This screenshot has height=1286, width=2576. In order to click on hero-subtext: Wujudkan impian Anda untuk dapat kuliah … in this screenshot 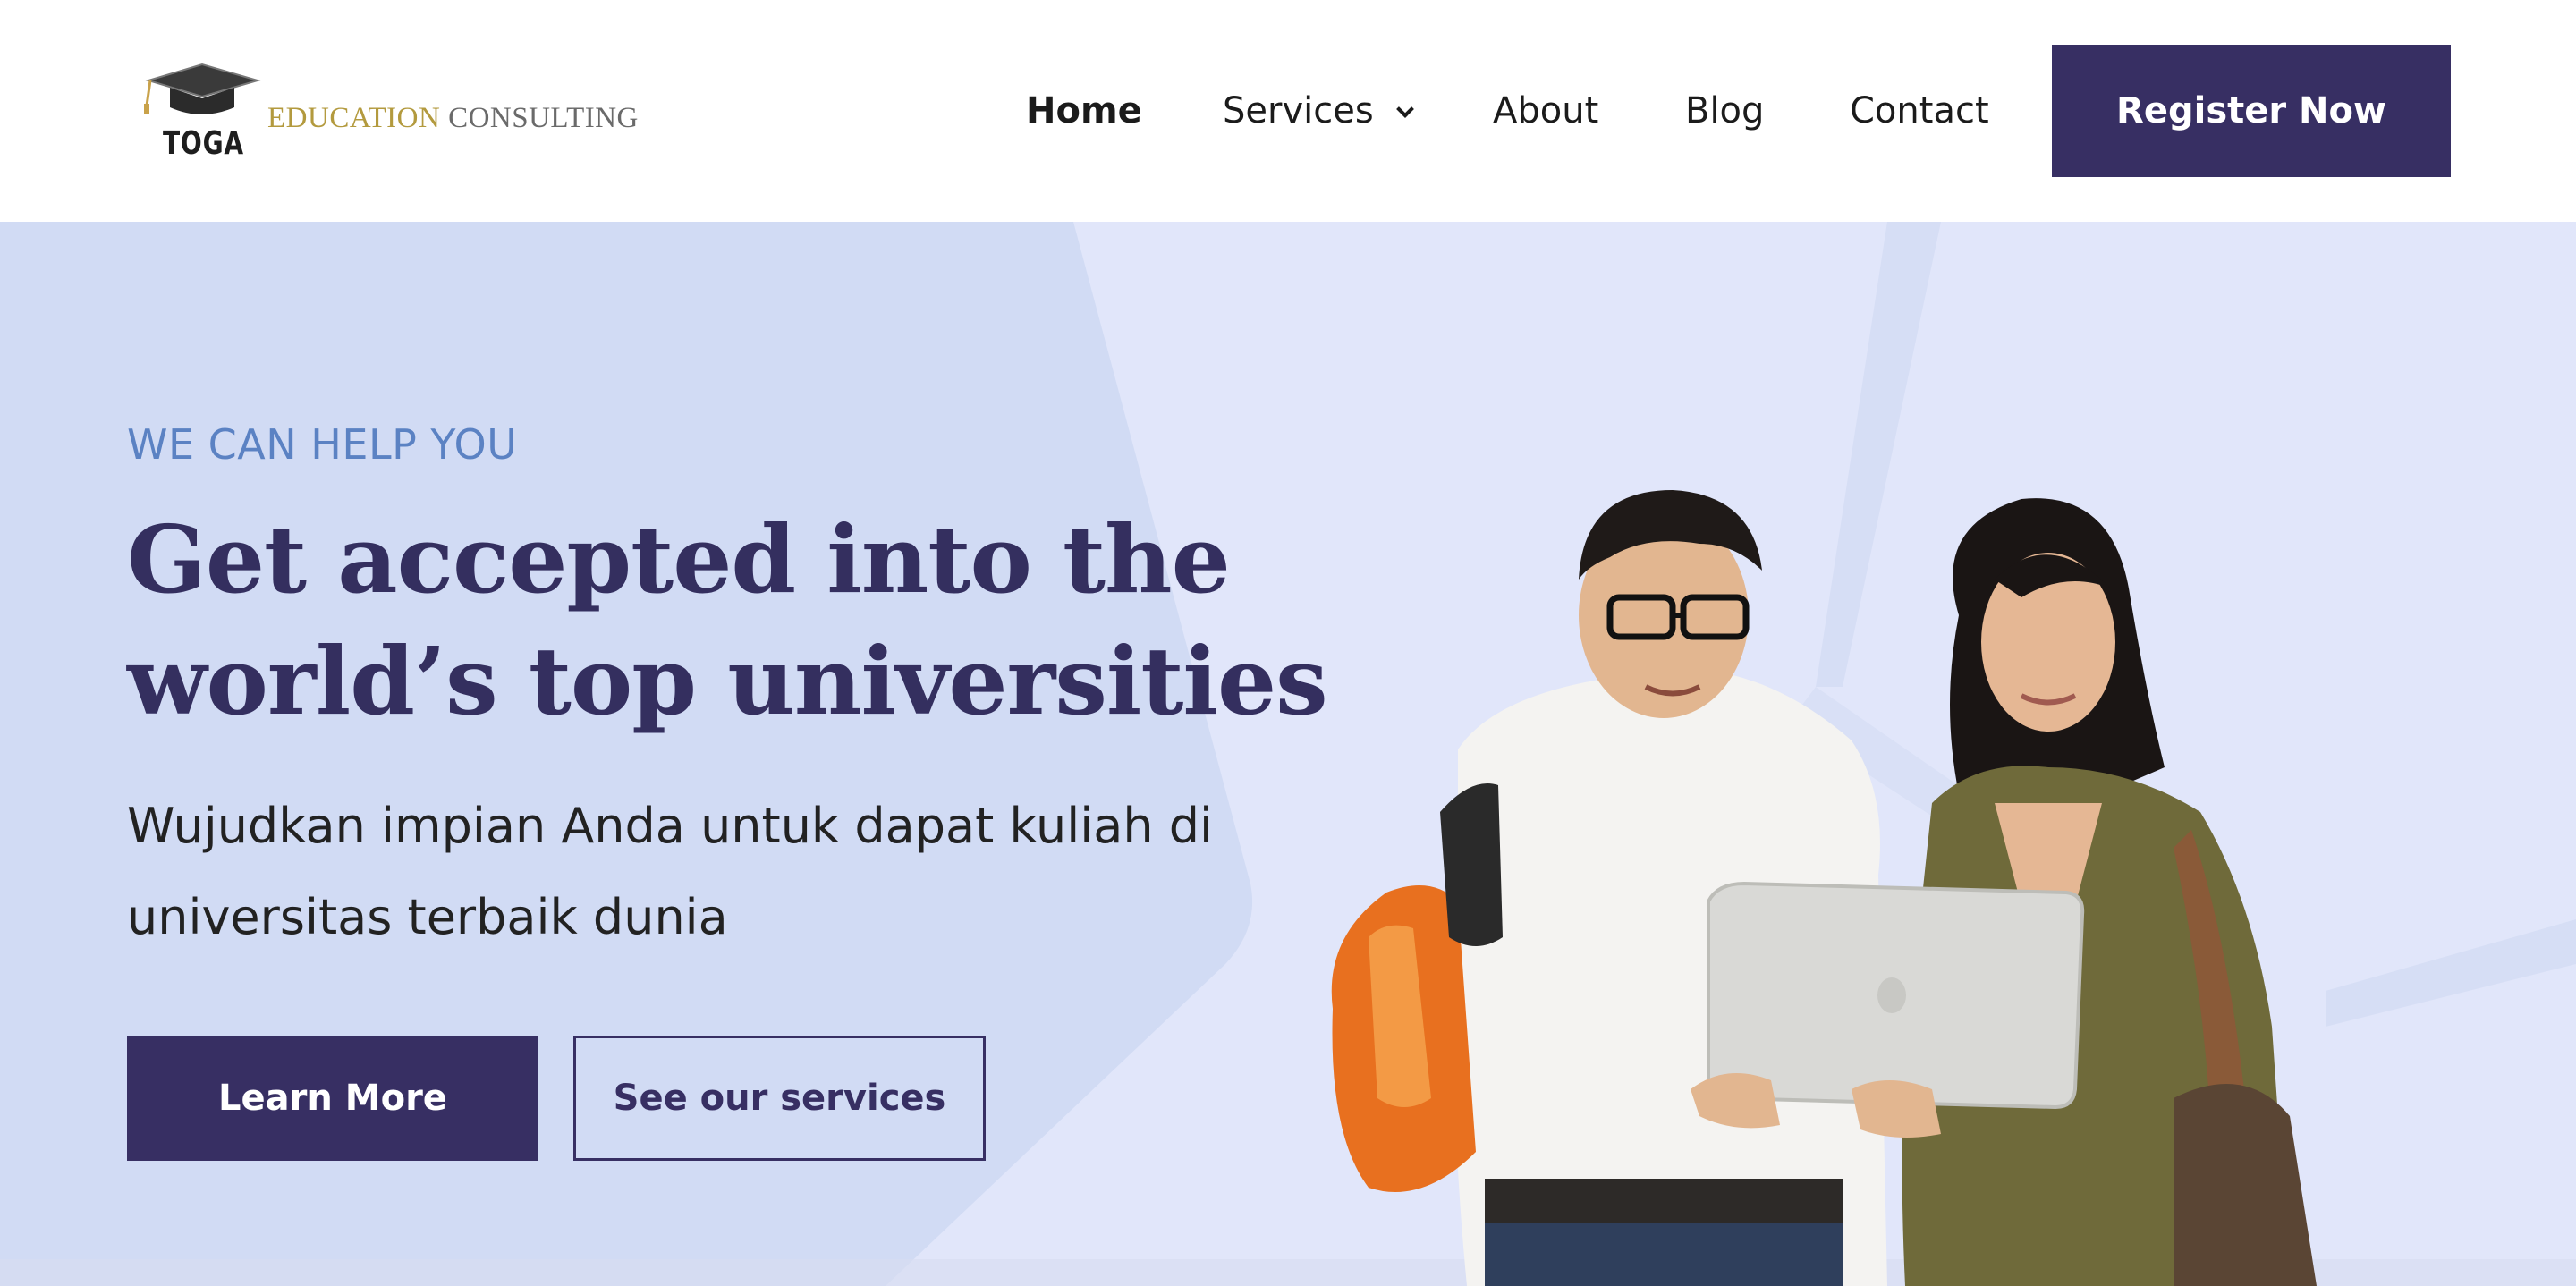, I will do `click(672, 872)`.